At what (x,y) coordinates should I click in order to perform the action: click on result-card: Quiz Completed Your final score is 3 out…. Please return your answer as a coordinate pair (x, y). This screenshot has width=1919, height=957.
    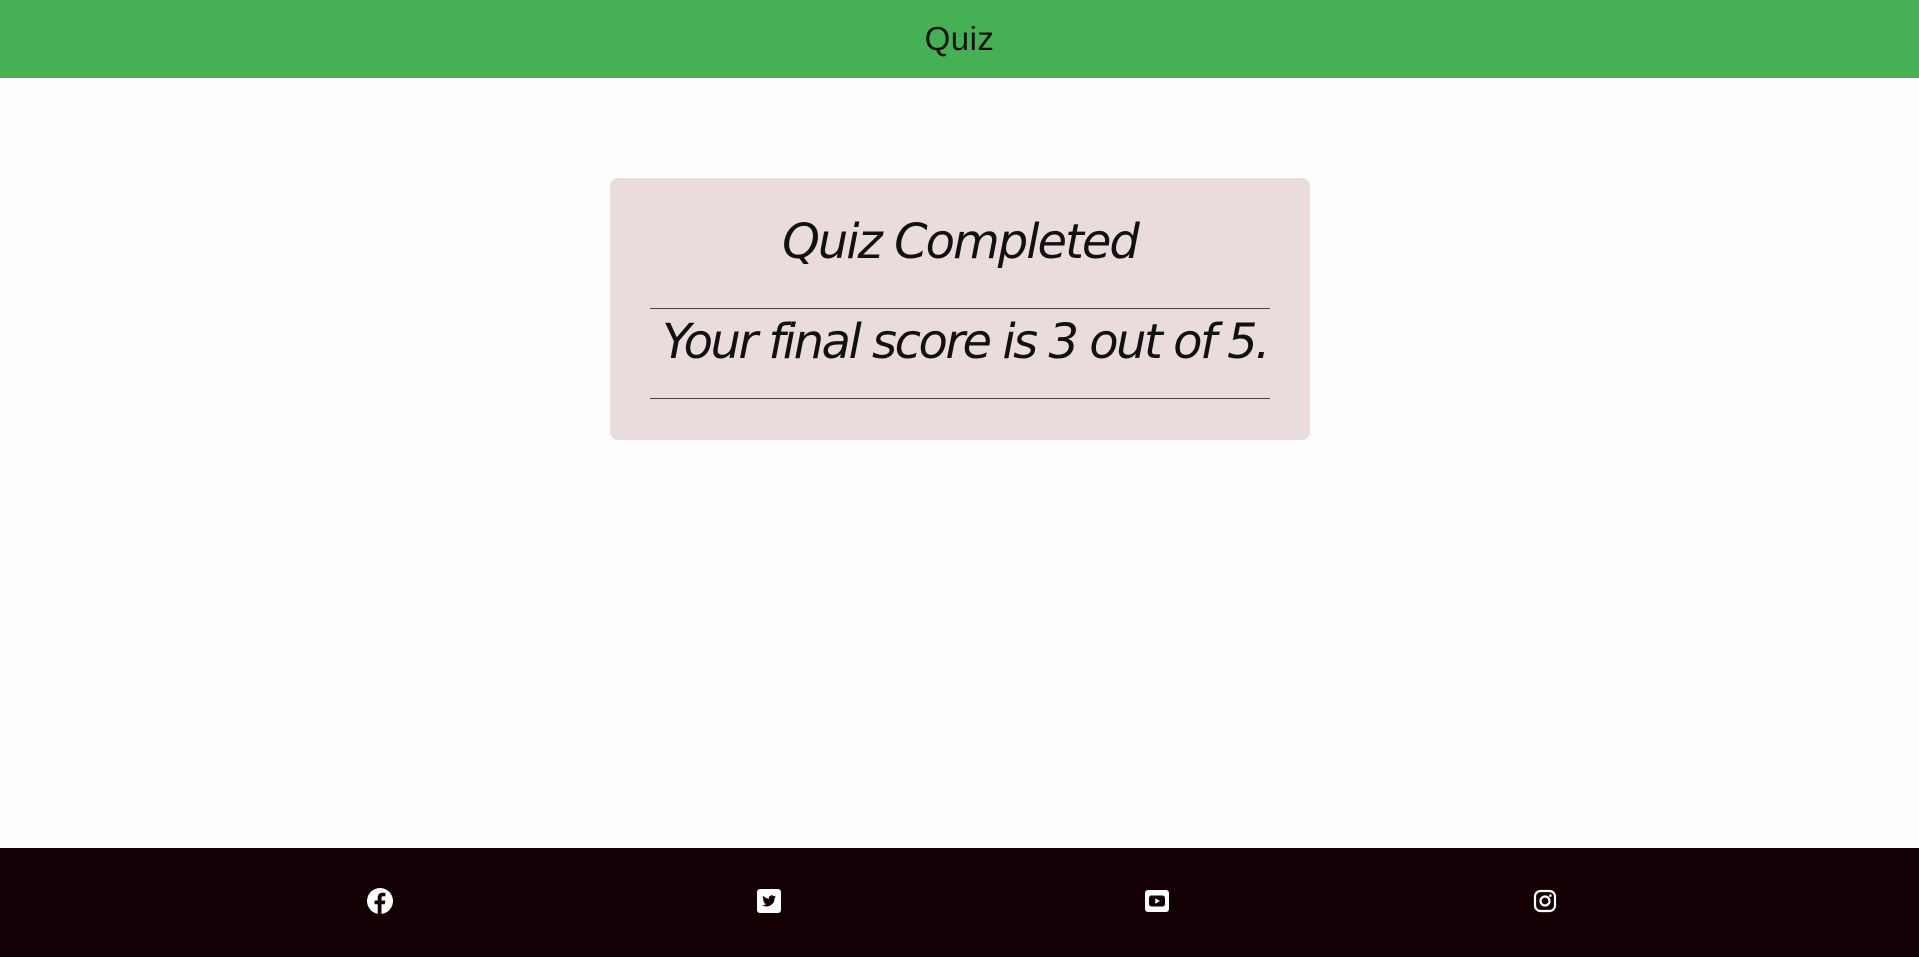
    Looking at the image, I should click on (960, 309).